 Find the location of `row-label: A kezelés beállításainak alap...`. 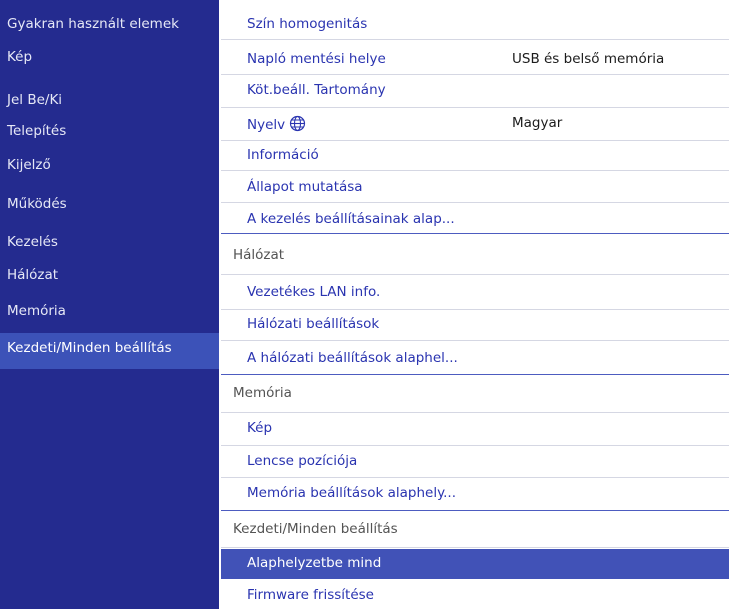

row-label: A kezelés beállításainak alap... is located at coordinates (351, 219).